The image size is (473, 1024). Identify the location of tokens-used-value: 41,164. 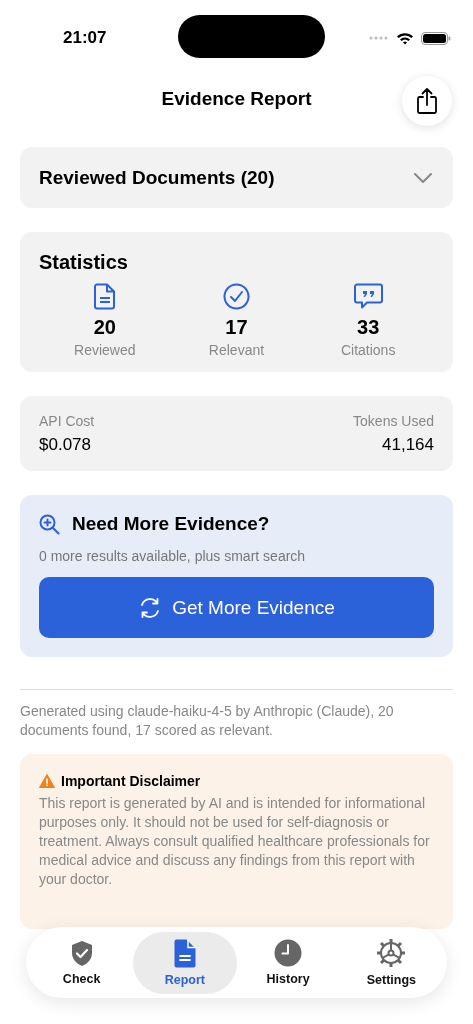
(408, 445).